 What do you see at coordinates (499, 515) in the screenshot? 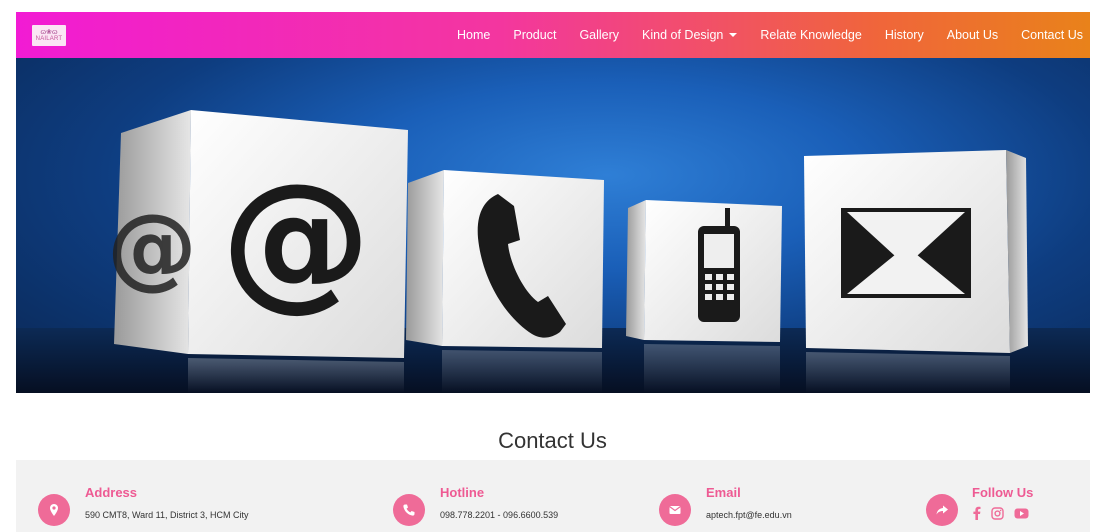
I see `hotline-text: 098.778.2201 - 096.6600.539` at bounding box center [499, 515].